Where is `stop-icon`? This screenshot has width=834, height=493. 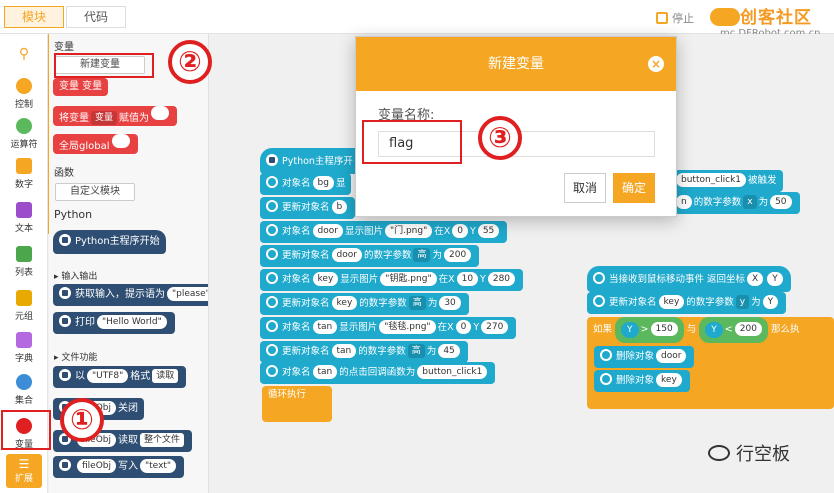 stop-icon is located at coordinates (662, 18).